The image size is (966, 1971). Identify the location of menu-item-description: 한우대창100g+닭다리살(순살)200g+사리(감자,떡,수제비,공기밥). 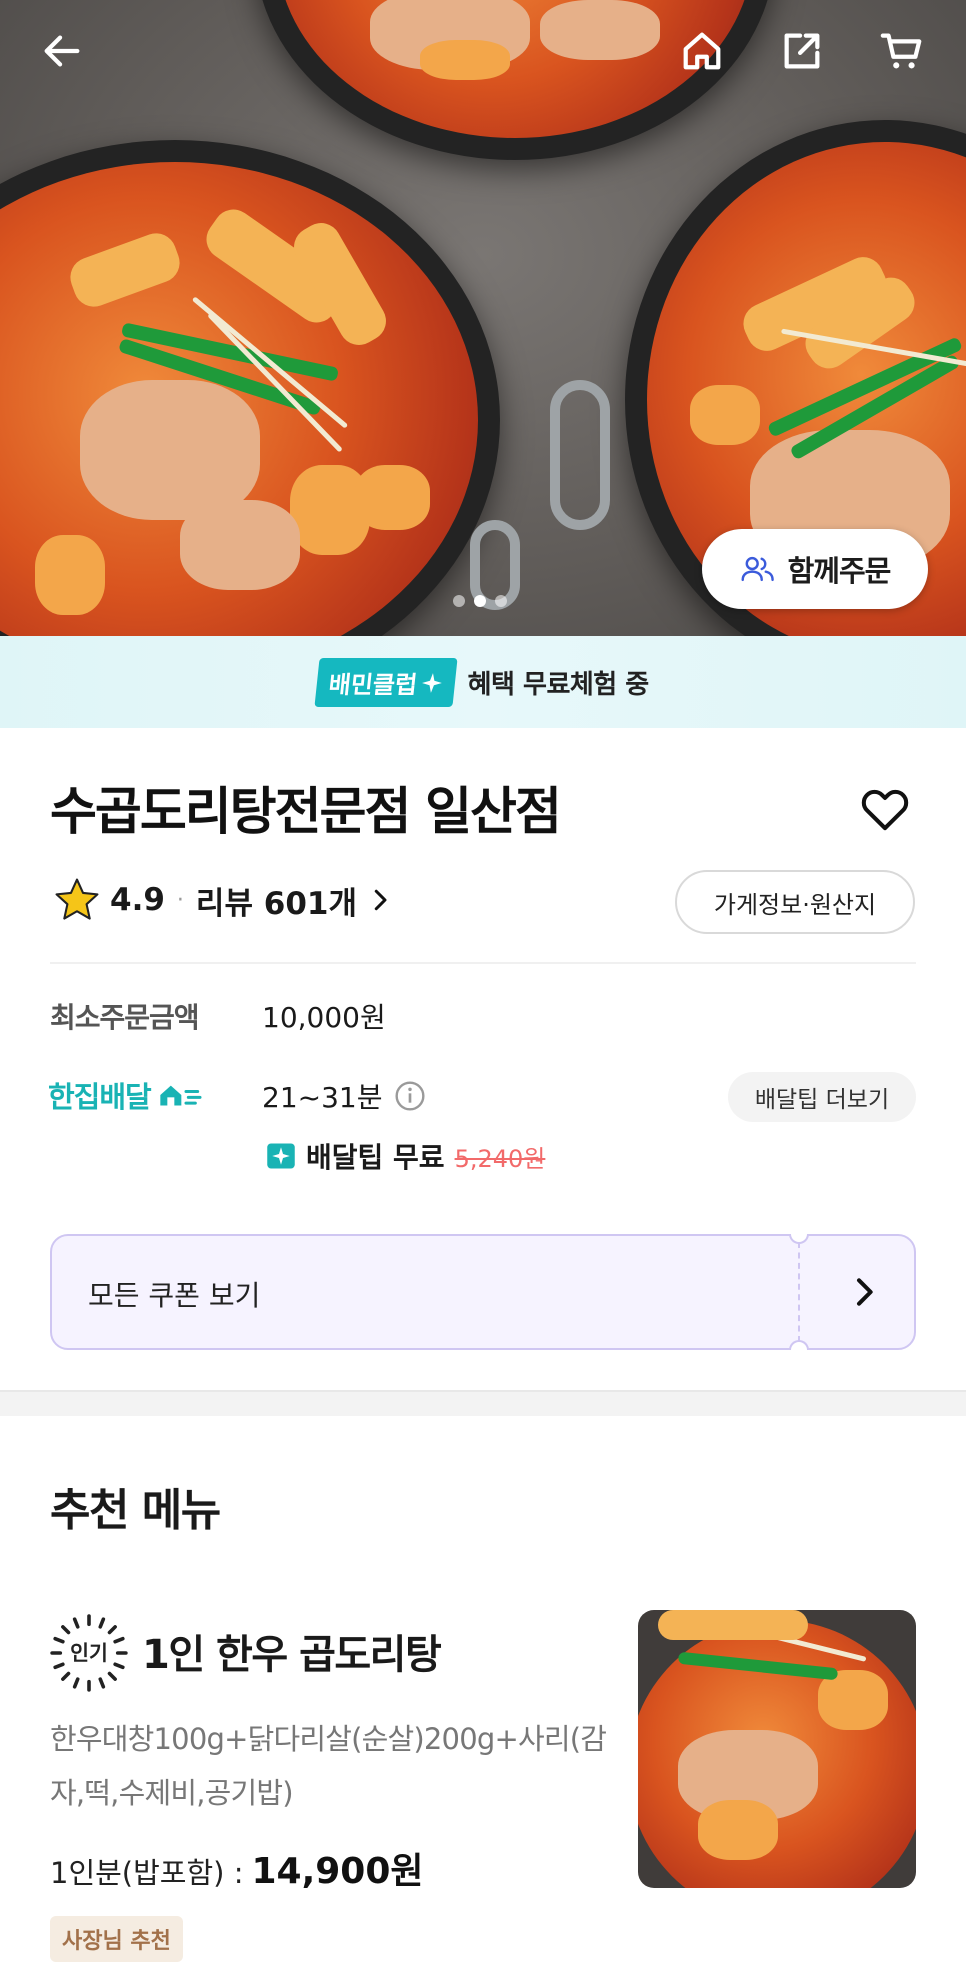
(328, 1766).